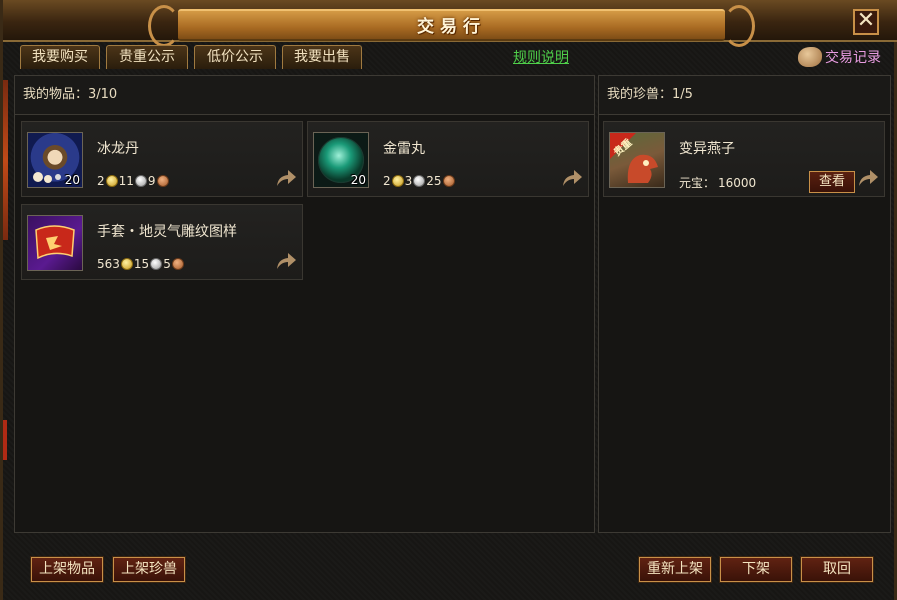 This screenshot has height=600, width=897. I want to click on silver-amount: 3, so click(408, 181).